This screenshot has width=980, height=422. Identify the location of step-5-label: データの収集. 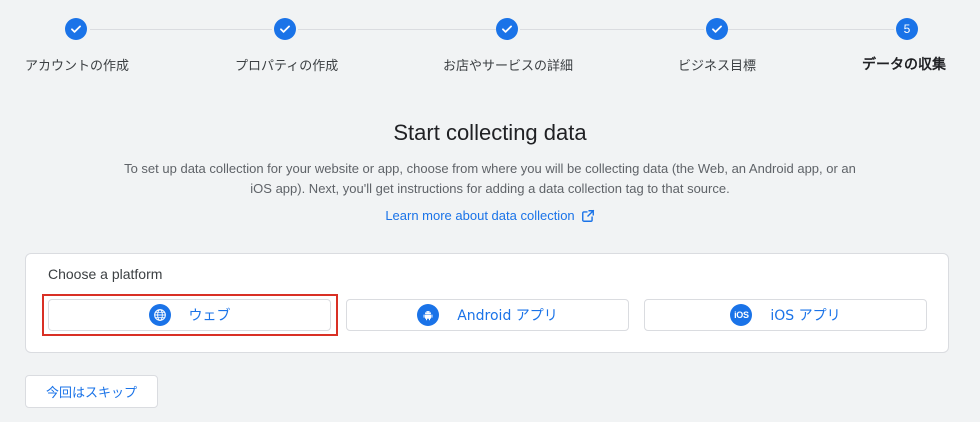
(904, 65).